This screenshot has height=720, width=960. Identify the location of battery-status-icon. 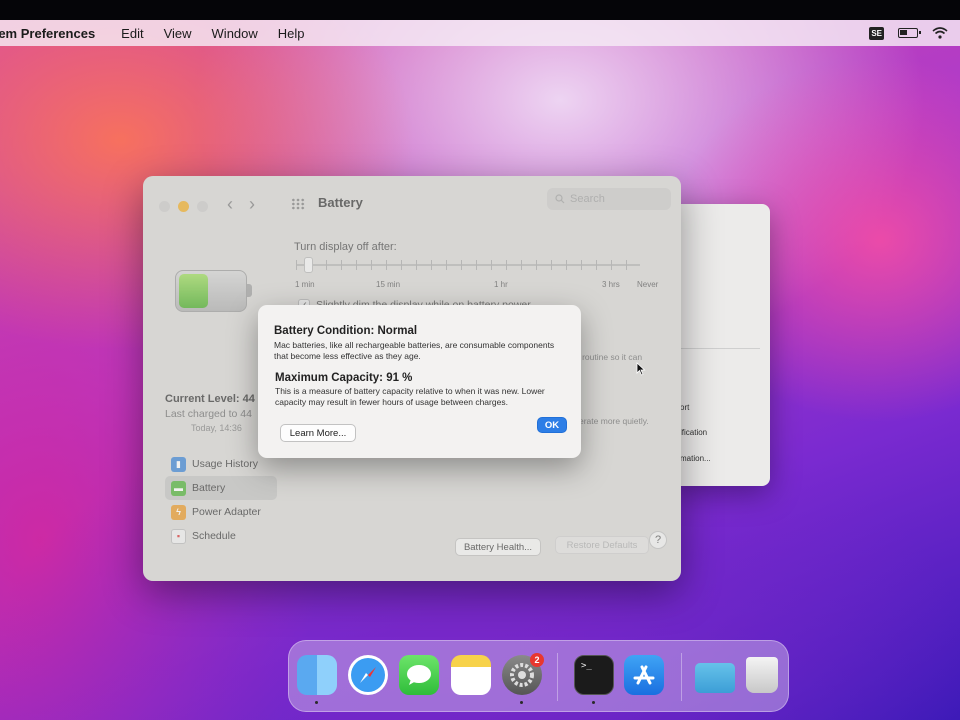
(909, 33).